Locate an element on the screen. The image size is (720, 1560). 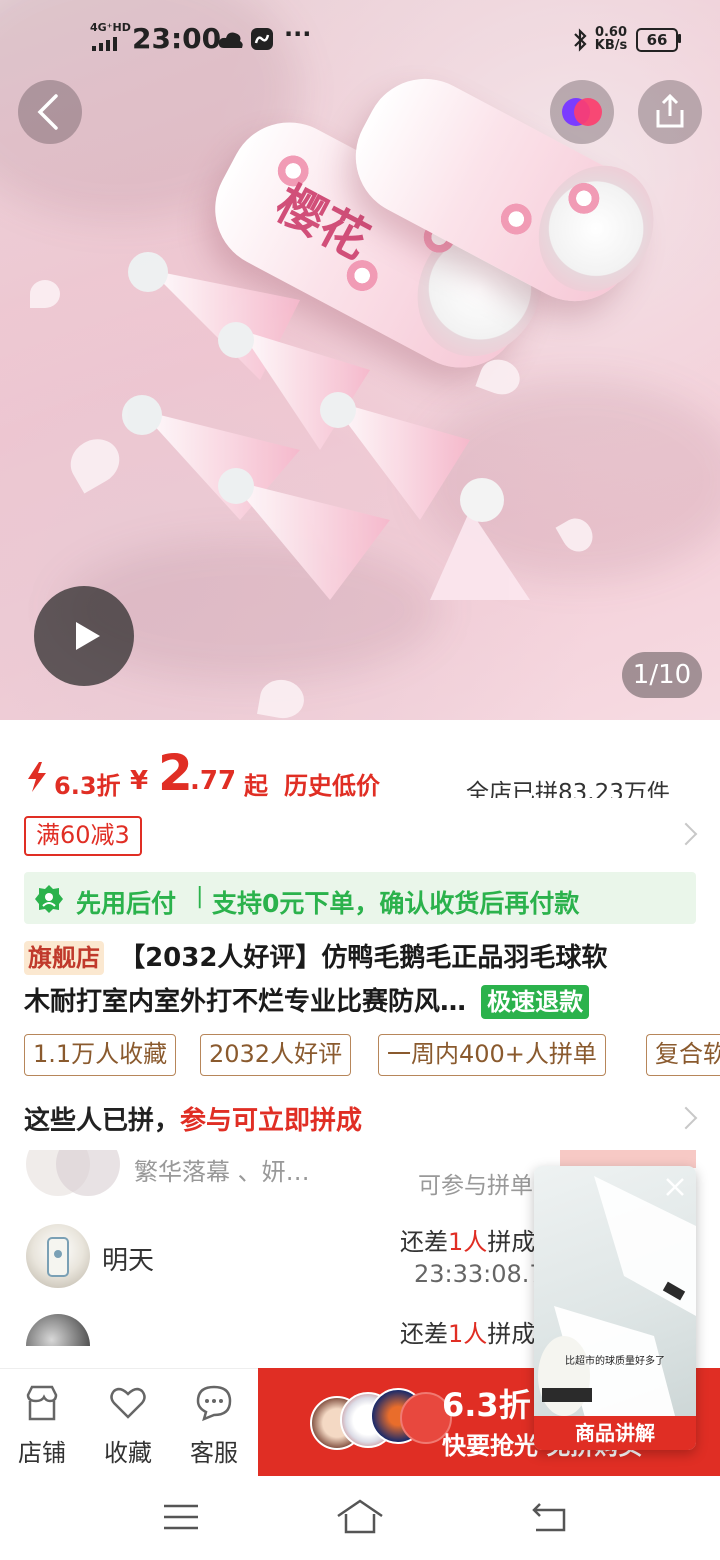
group-buy-heading: 这些人已拼，参与可立即拼成 is located at coordinates (193, 1118).